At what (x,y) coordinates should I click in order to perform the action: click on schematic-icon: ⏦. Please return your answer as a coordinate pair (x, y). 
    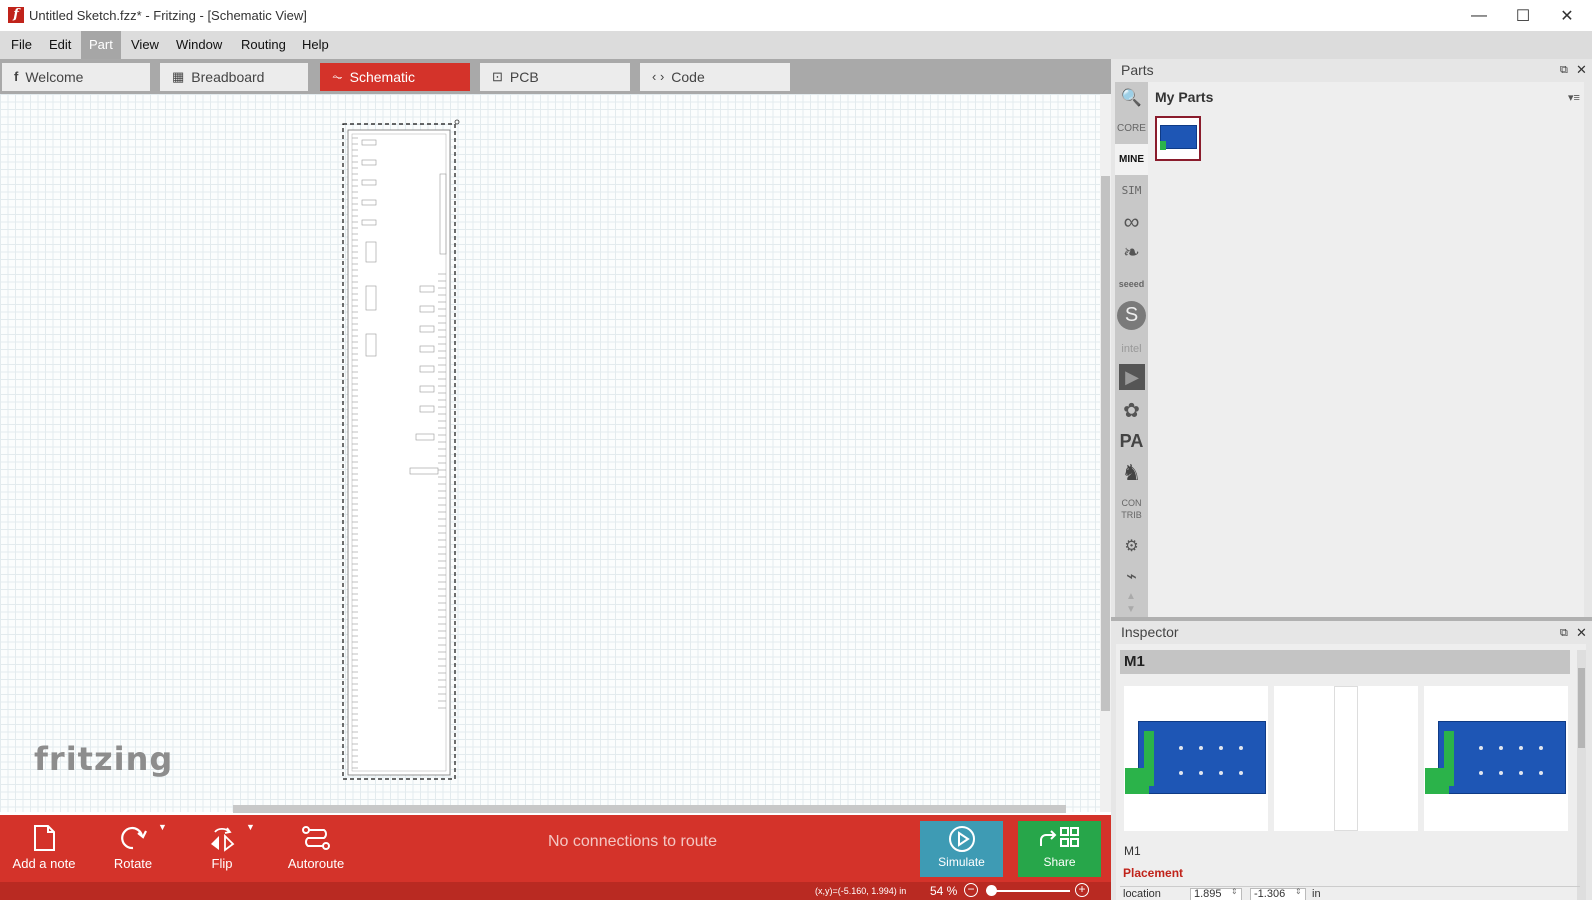
    Looking at the image, I should click on (337, 76).